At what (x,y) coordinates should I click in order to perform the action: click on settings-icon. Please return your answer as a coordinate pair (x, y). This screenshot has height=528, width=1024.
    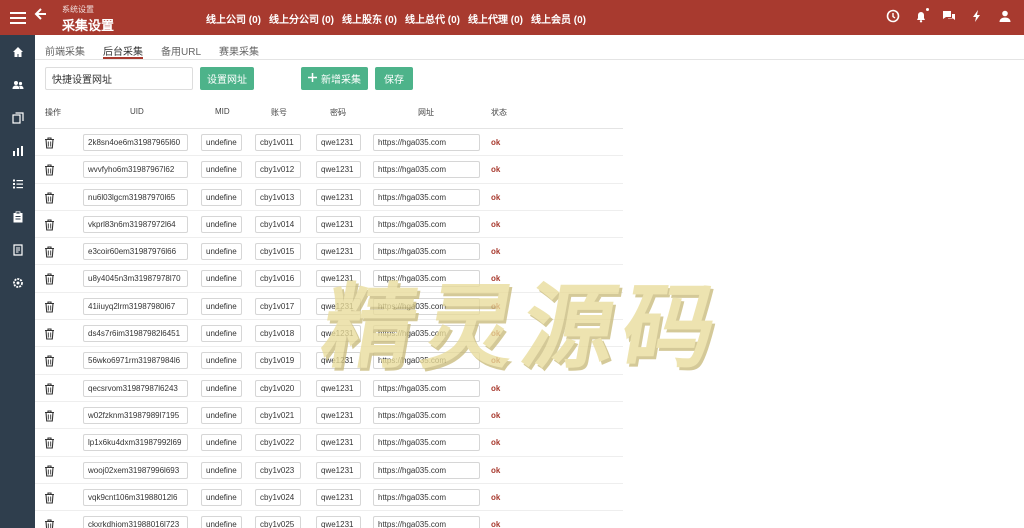
    Looking at the image, I should click on (17, 282).